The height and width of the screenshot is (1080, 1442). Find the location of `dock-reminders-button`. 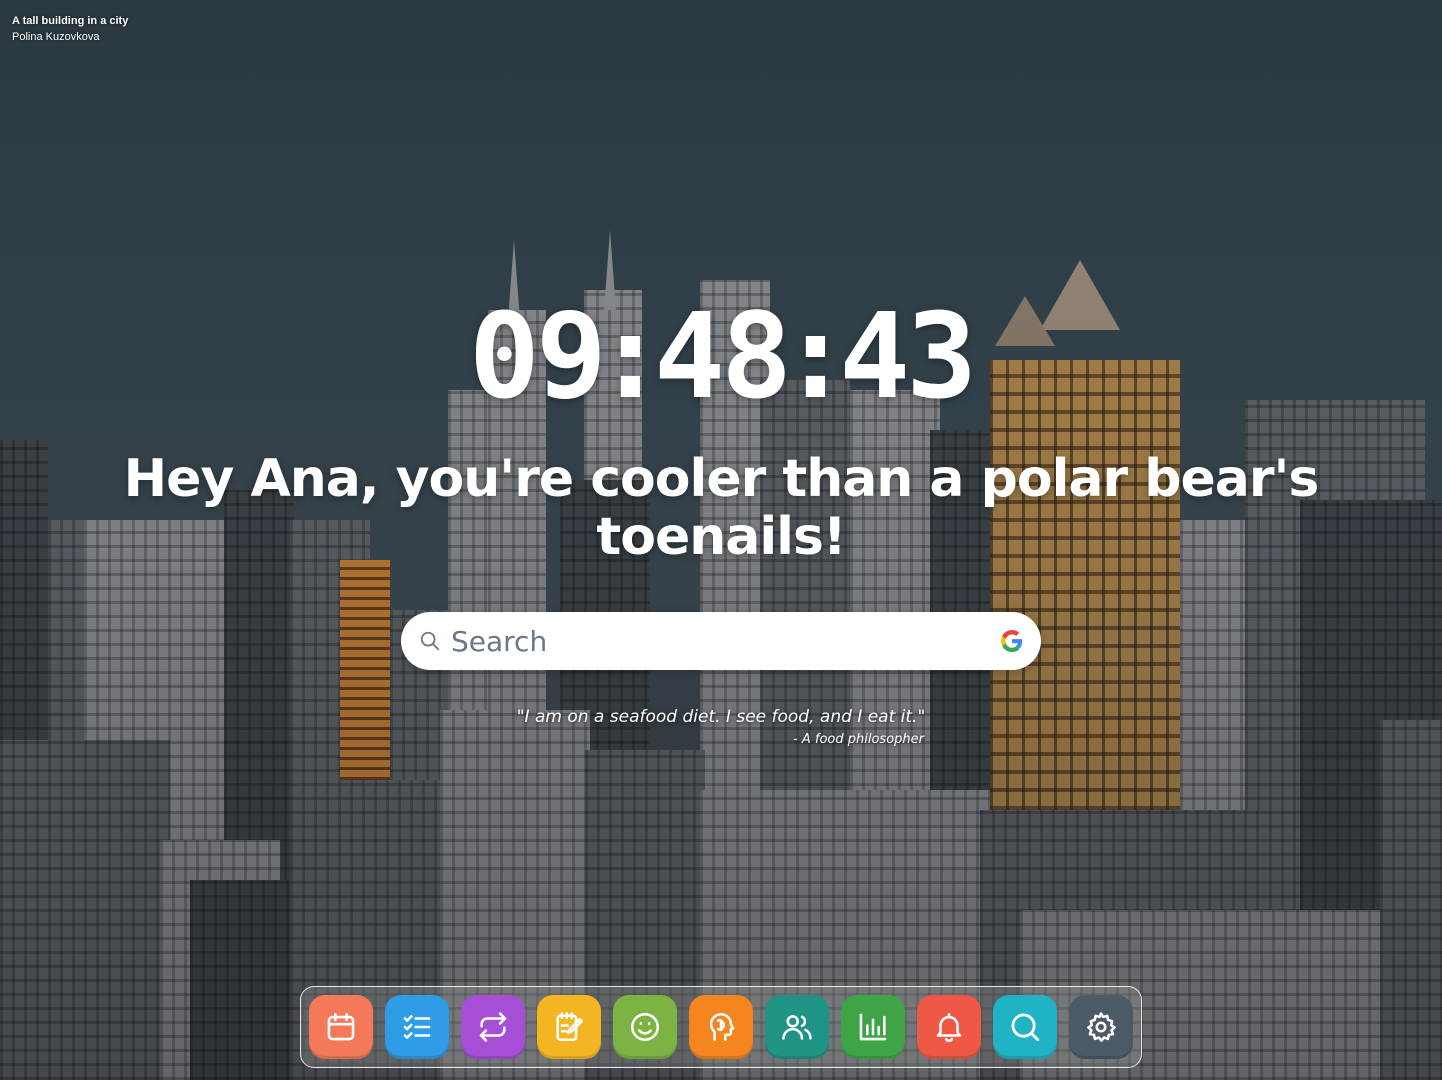

dock-reminders-button is located at coordinates (949, 1027).